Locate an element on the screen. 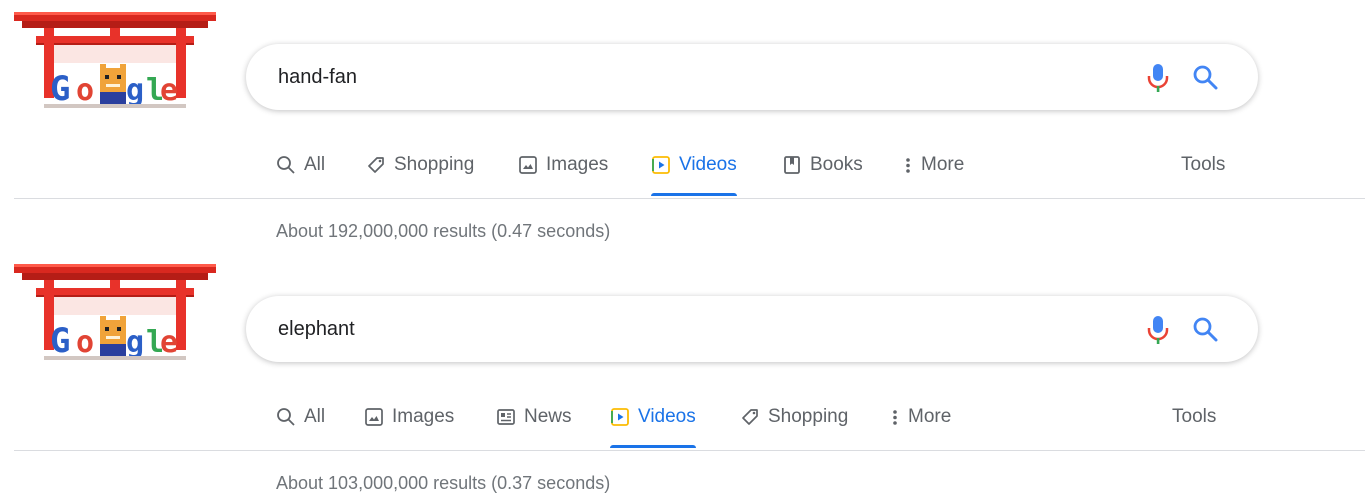 The width and height of the screenshot is (1365, 500). result-stats: About 103,000,000 results (0.37 seconds) is located at coordinates (443, 483).